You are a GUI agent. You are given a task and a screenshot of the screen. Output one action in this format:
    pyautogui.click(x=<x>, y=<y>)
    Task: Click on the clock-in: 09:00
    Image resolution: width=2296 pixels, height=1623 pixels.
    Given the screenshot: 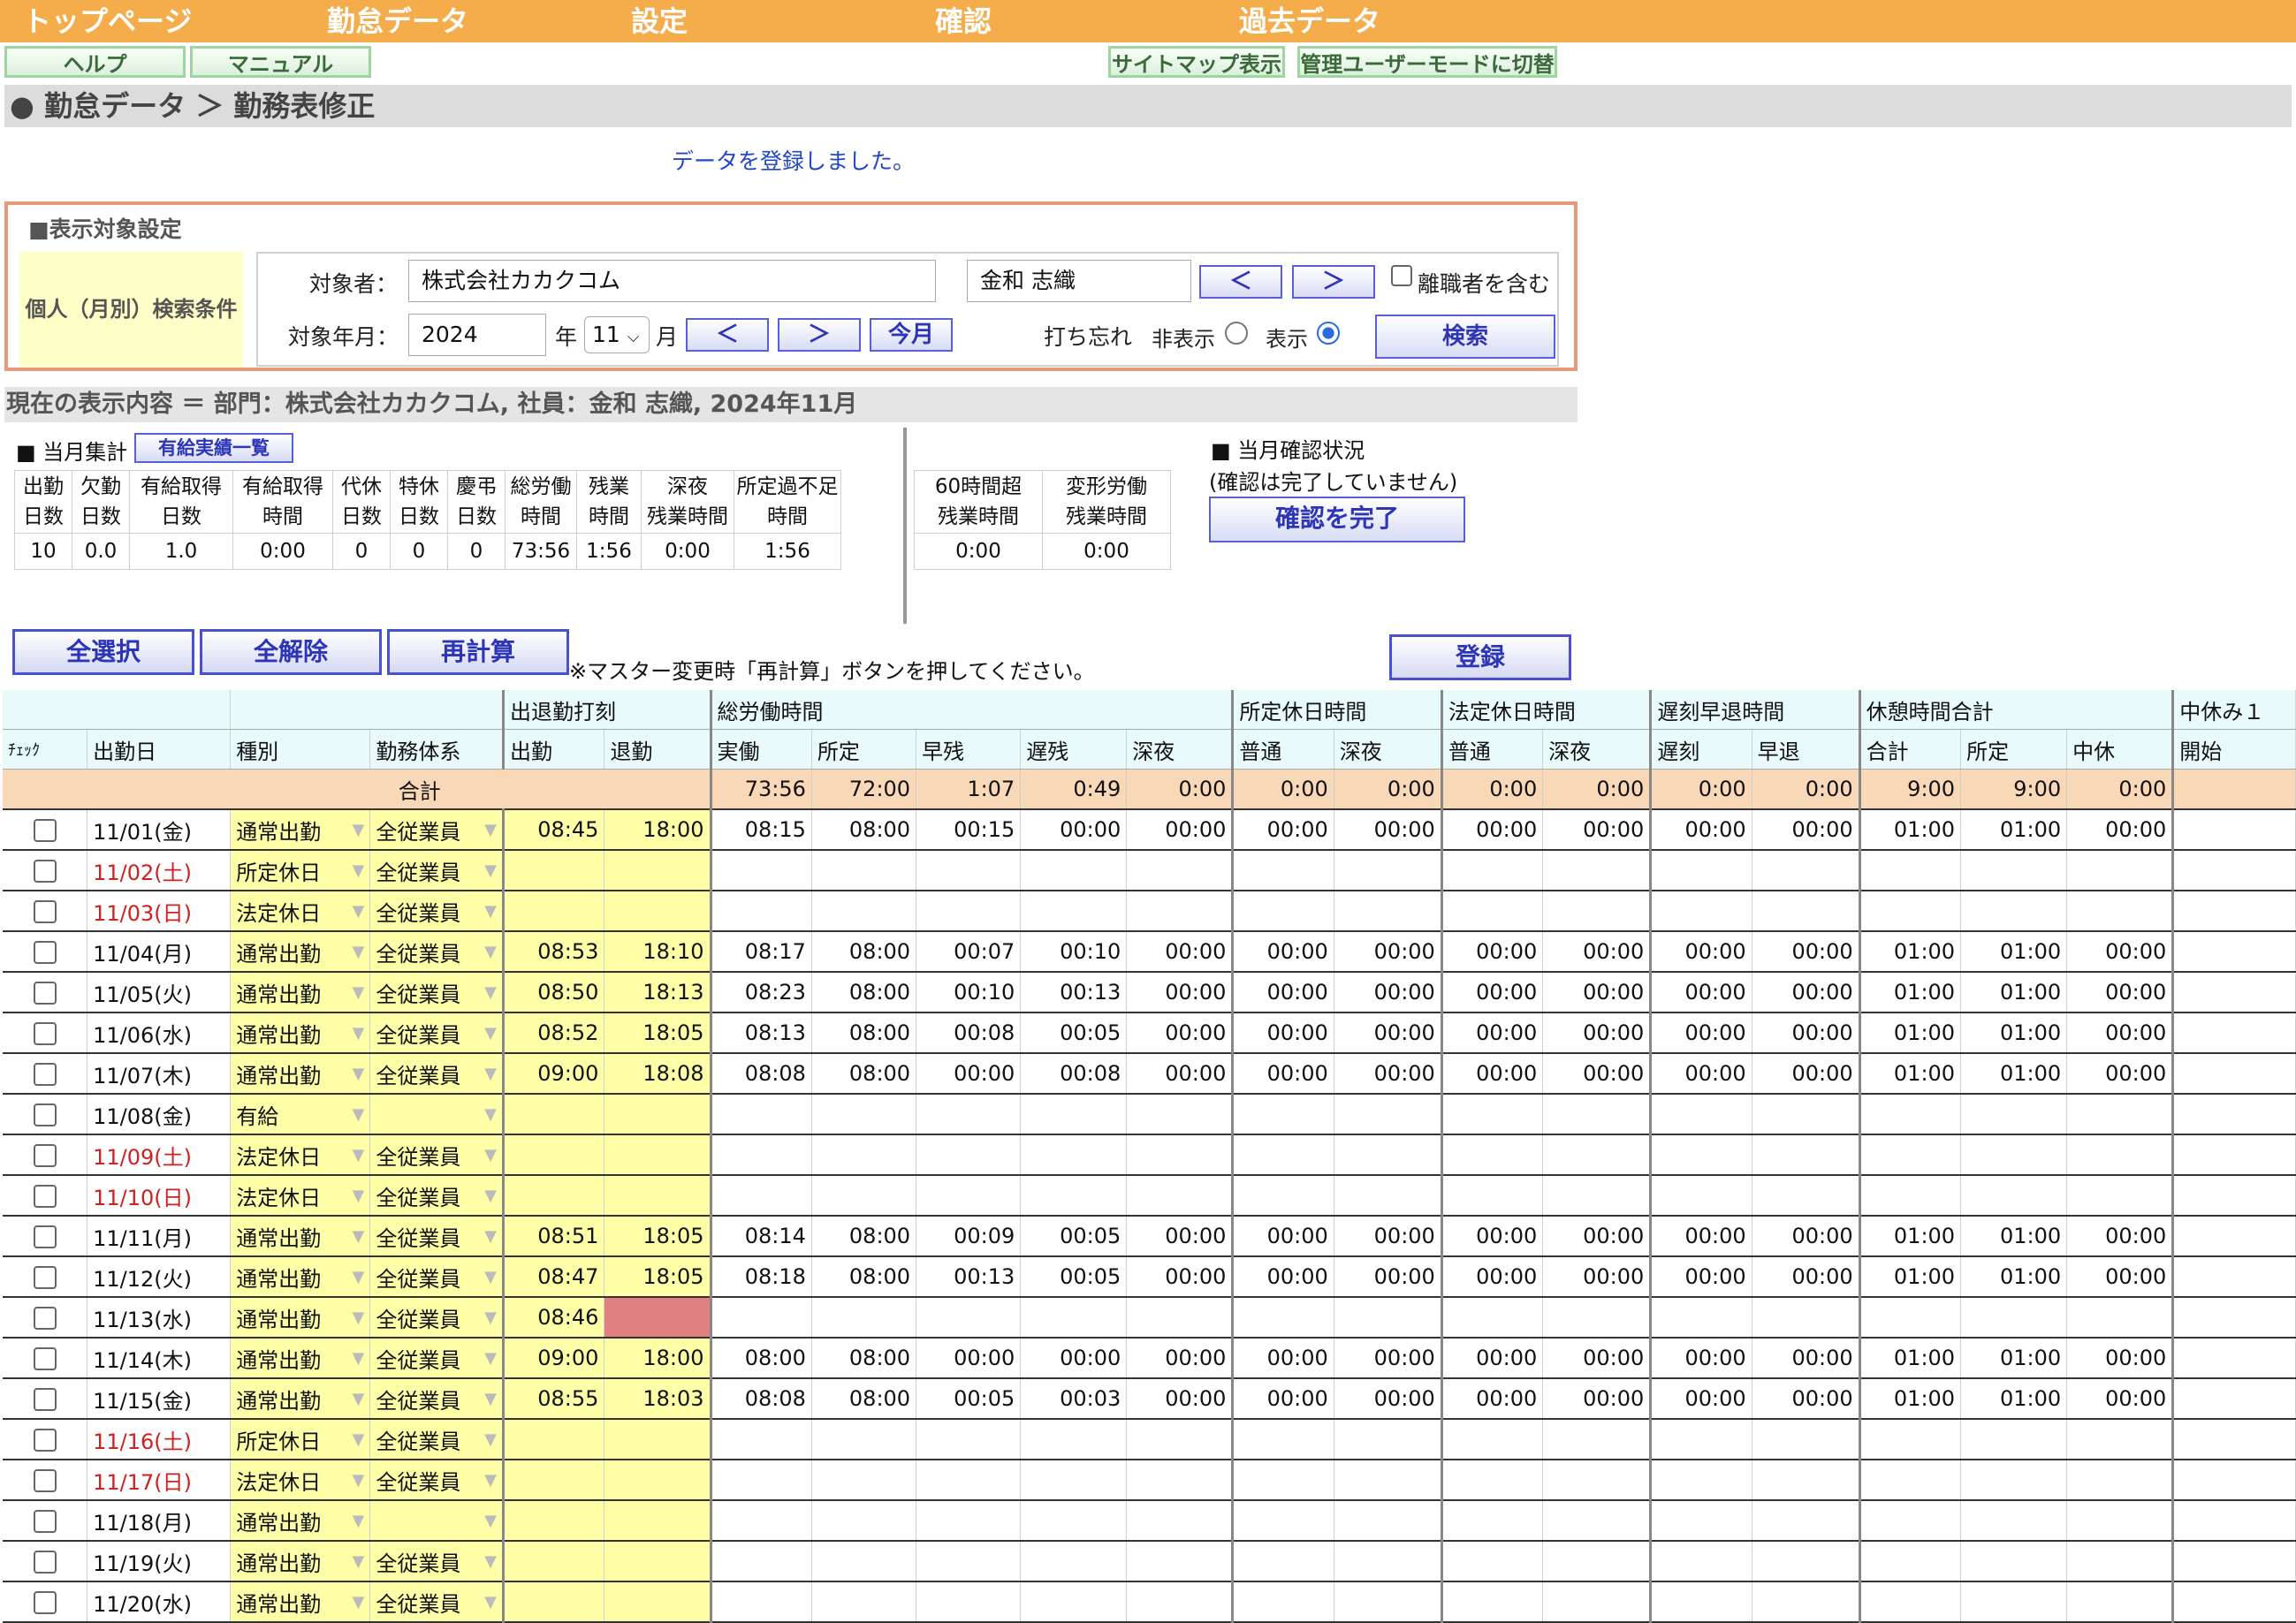 What is the action you would take?
    pyautogui.click(x=553, y=1074)
    